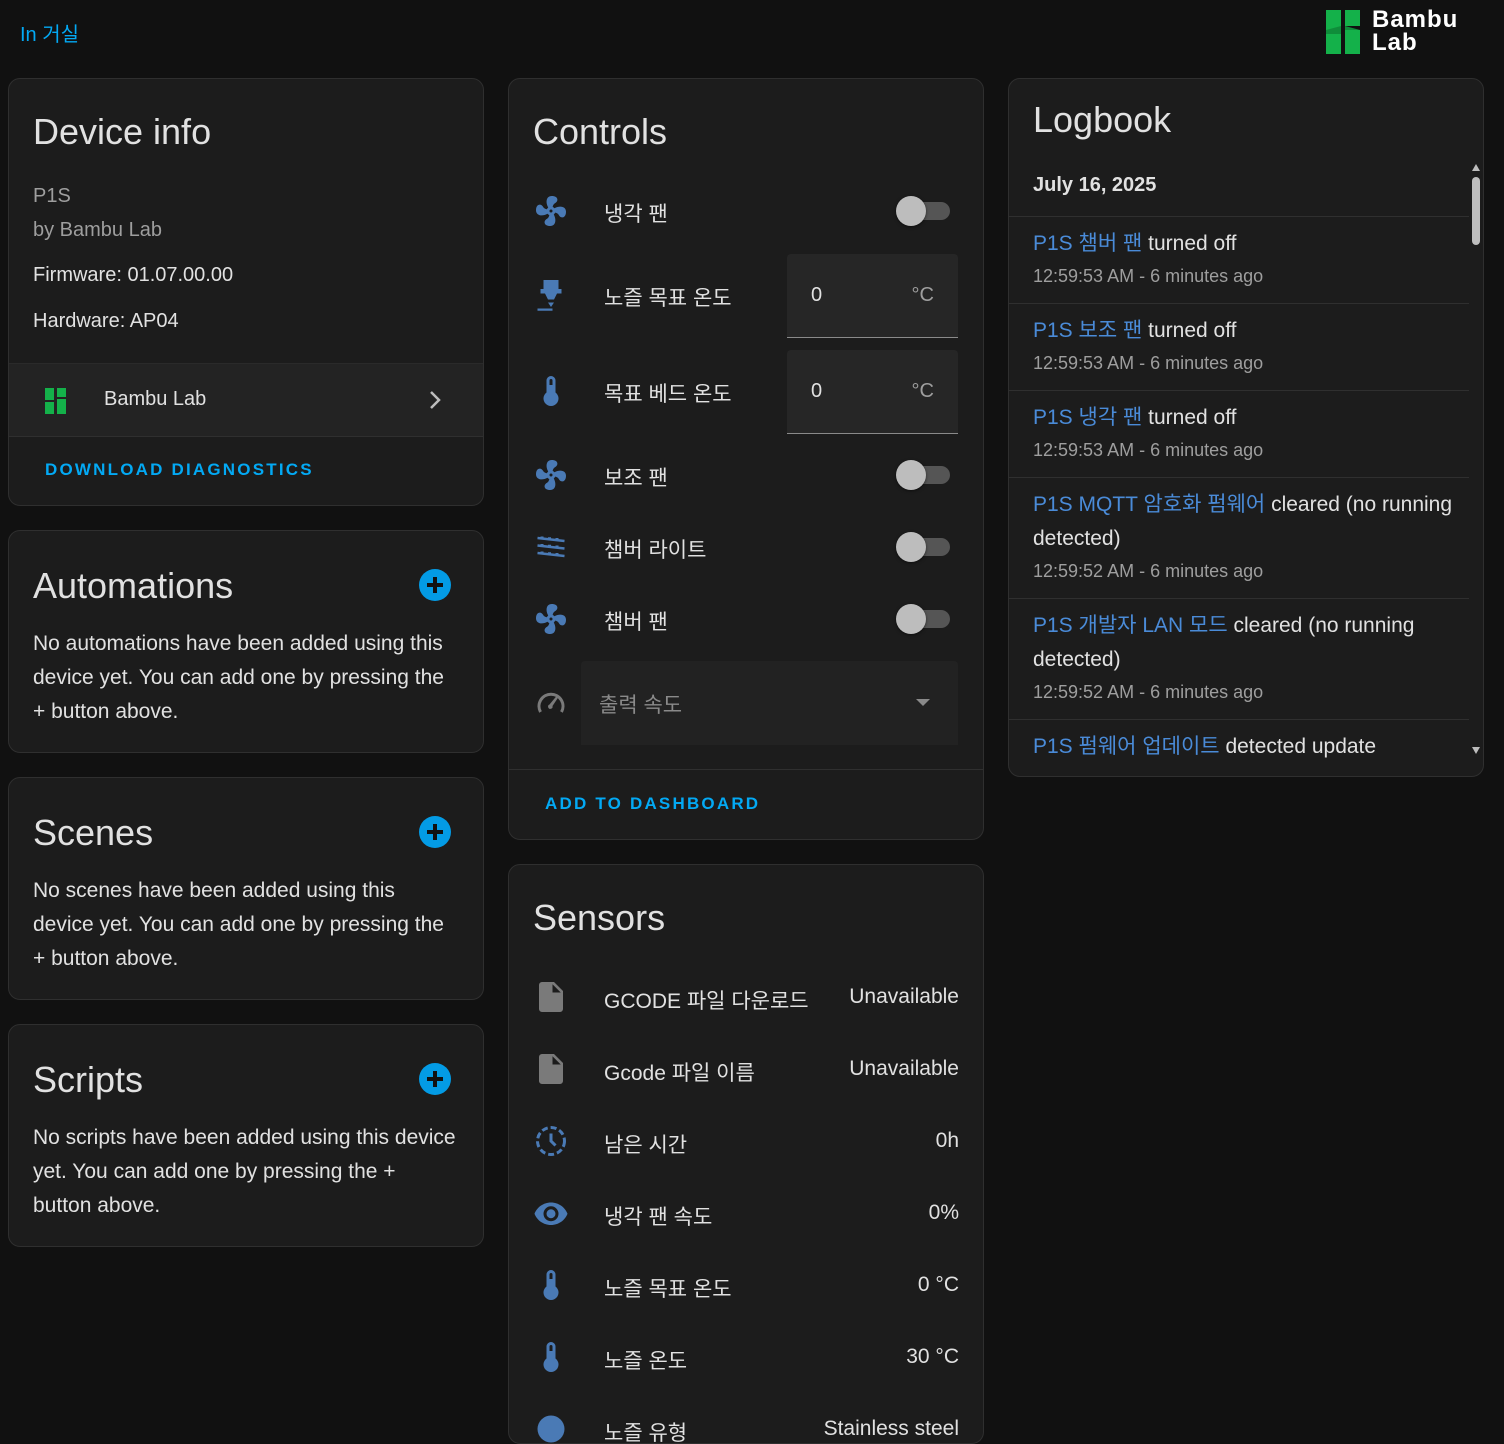 This screenshot has width=1504, height=1444. I want to click on log-entry: P1S 펌웨어 업데이트 detected update, so click(1239, 738).